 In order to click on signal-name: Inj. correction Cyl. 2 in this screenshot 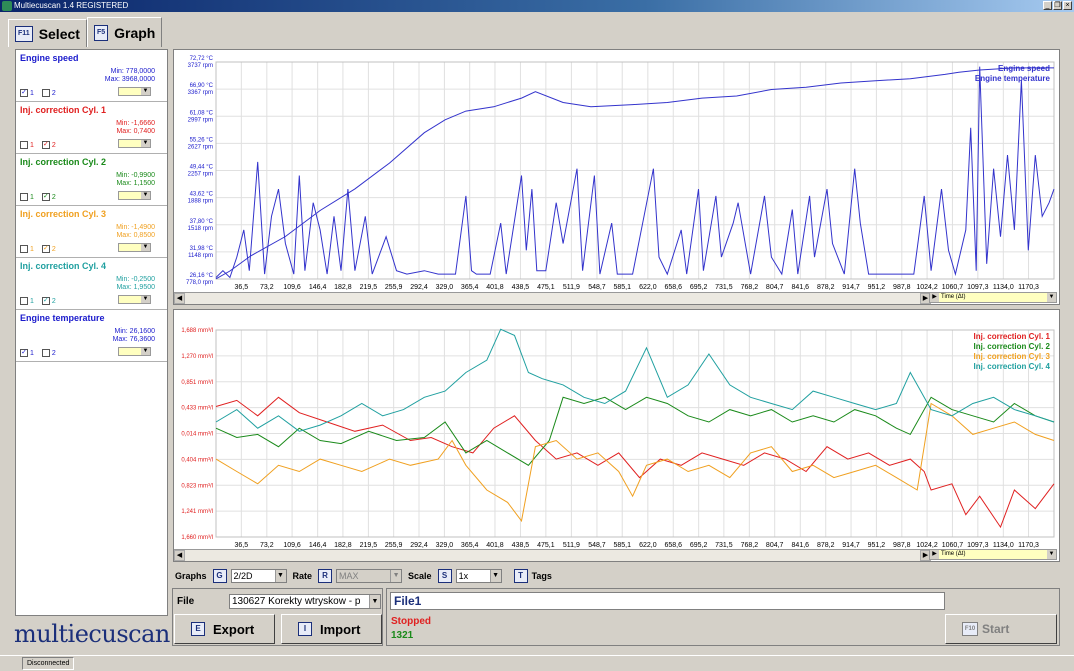, I will do `click(63, 162)`.